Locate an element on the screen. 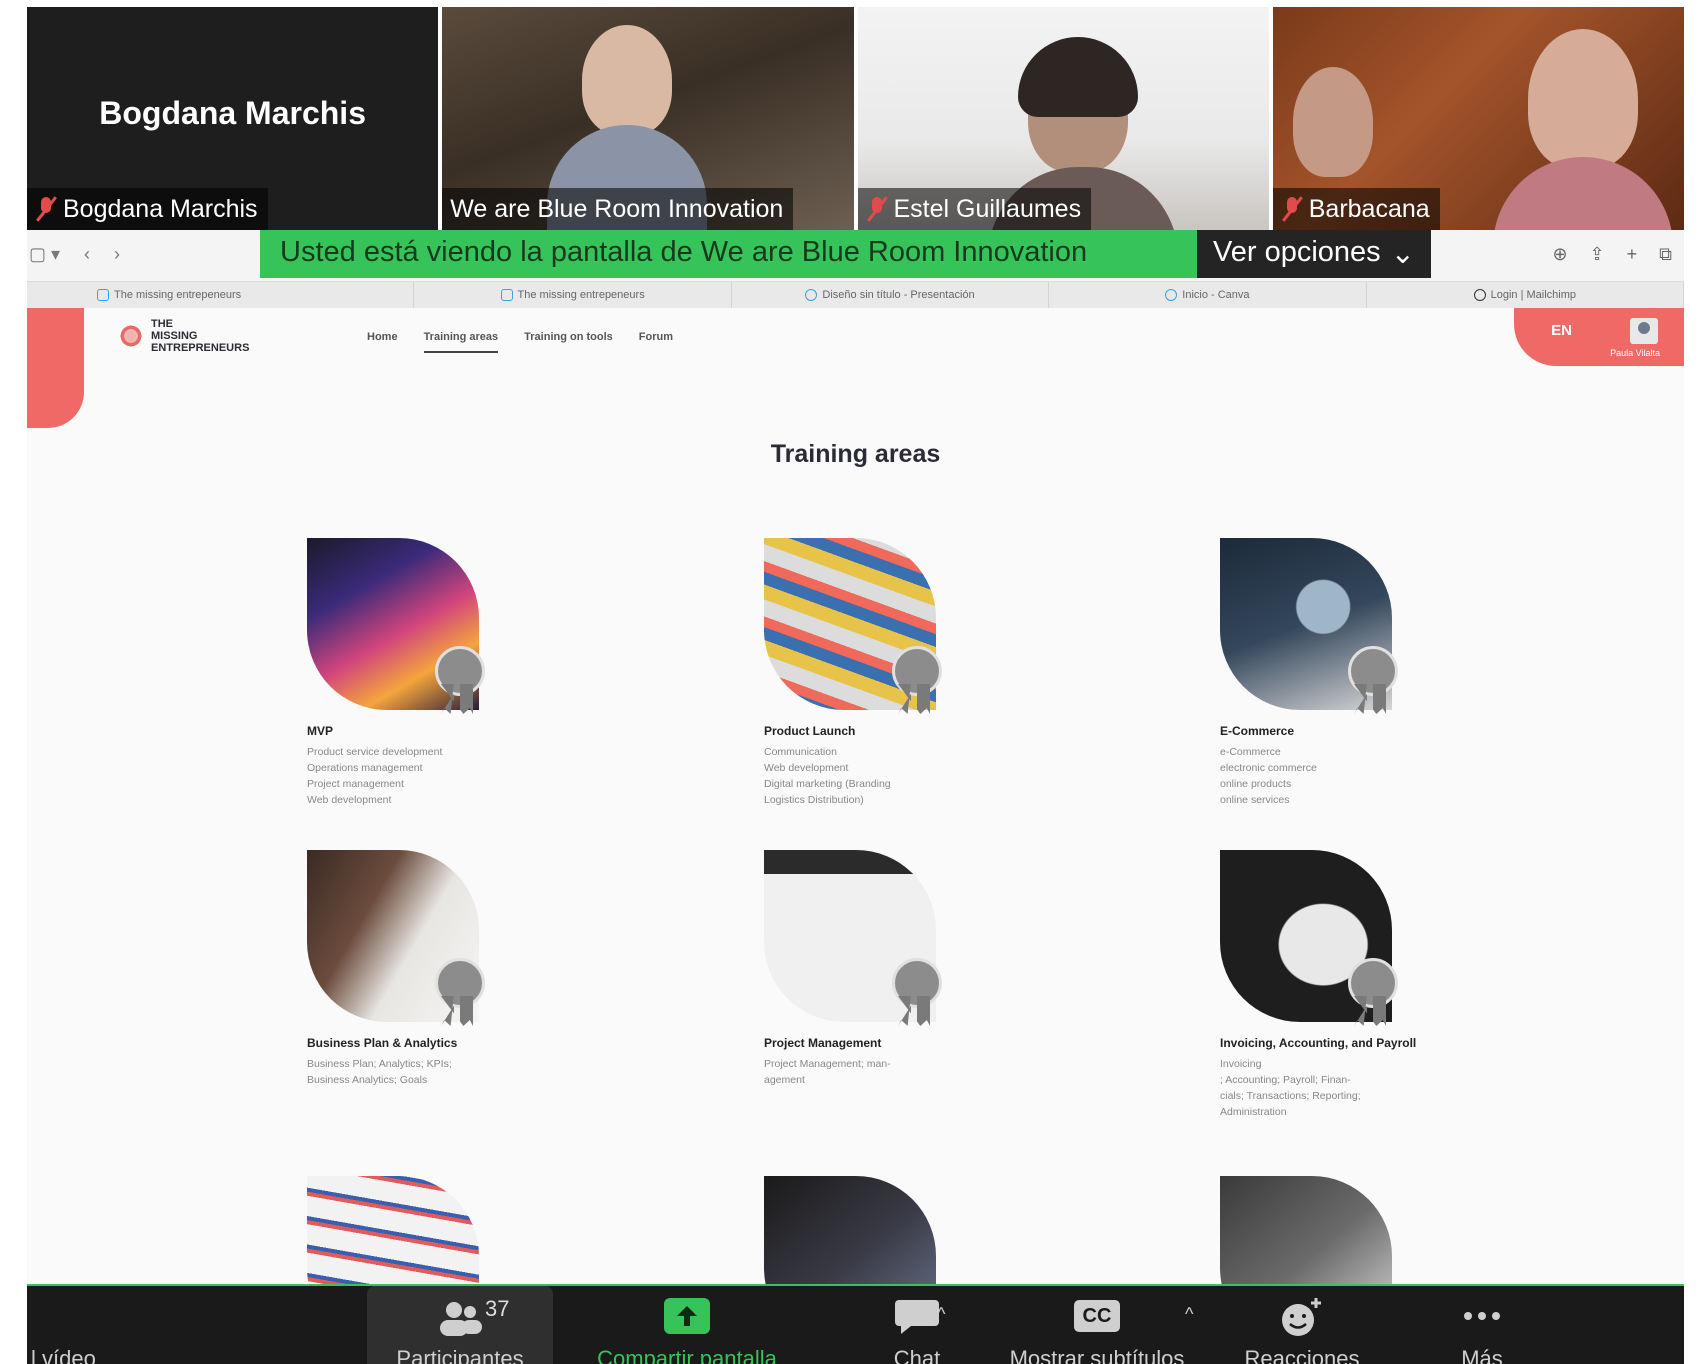 The image size is (1702, 1364). name-tag: Bogdana Marchis is located at coordinates (147, 209).